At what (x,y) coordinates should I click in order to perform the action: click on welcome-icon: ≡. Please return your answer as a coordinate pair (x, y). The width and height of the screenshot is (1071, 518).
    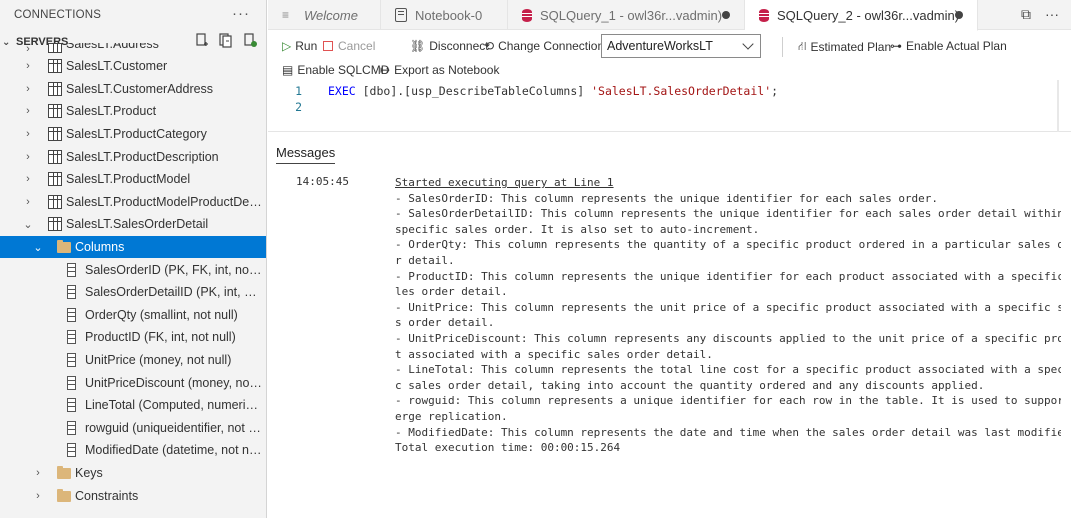
    Looking at the image, I should click on (286, 15).